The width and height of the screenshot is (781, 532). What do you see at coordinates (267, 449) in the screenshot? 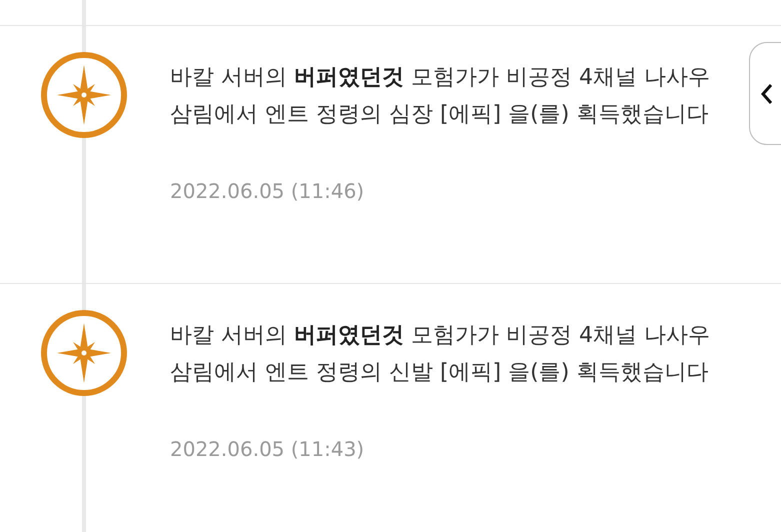
I see `timestamp: 2022.06.05 (11:43)` at bounding box center [267, 449].